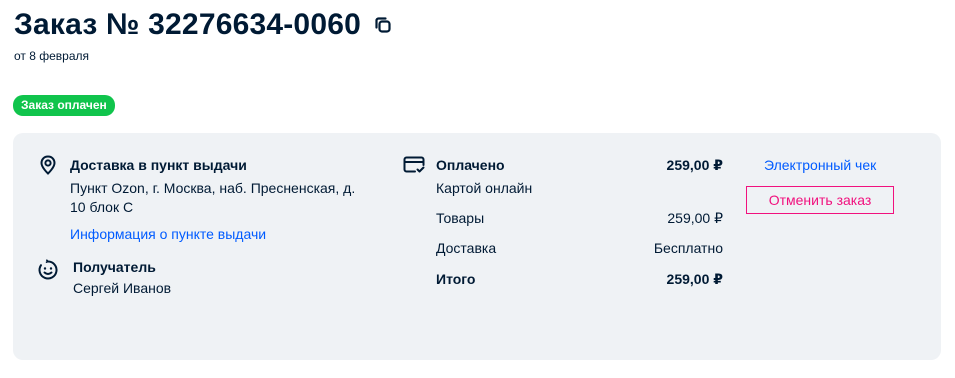 This screenshot has height=378, width=955. I want to click on items-amount: 259,00 ₽, so click(695, 218).